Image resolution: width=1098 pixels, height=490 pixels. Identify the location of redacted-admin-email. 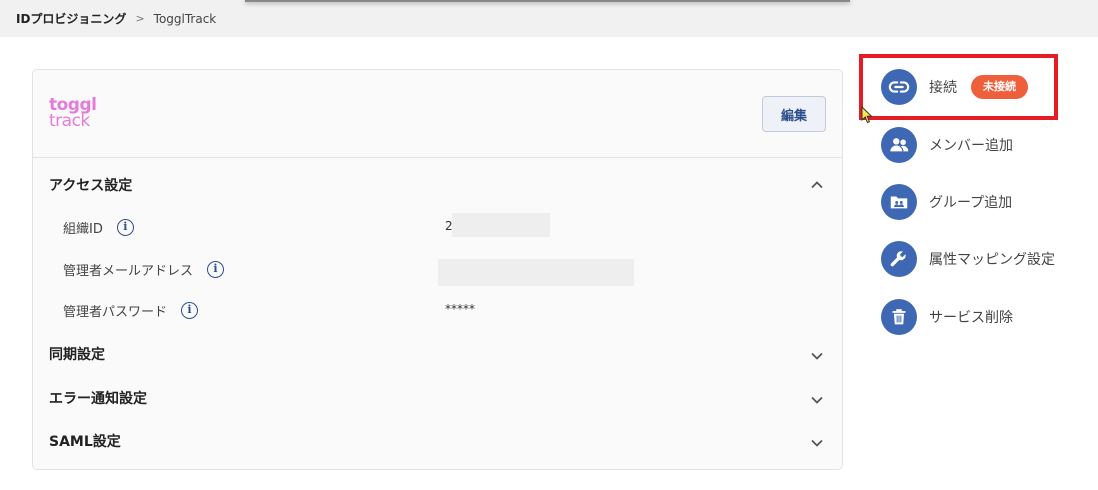
(536, 272).